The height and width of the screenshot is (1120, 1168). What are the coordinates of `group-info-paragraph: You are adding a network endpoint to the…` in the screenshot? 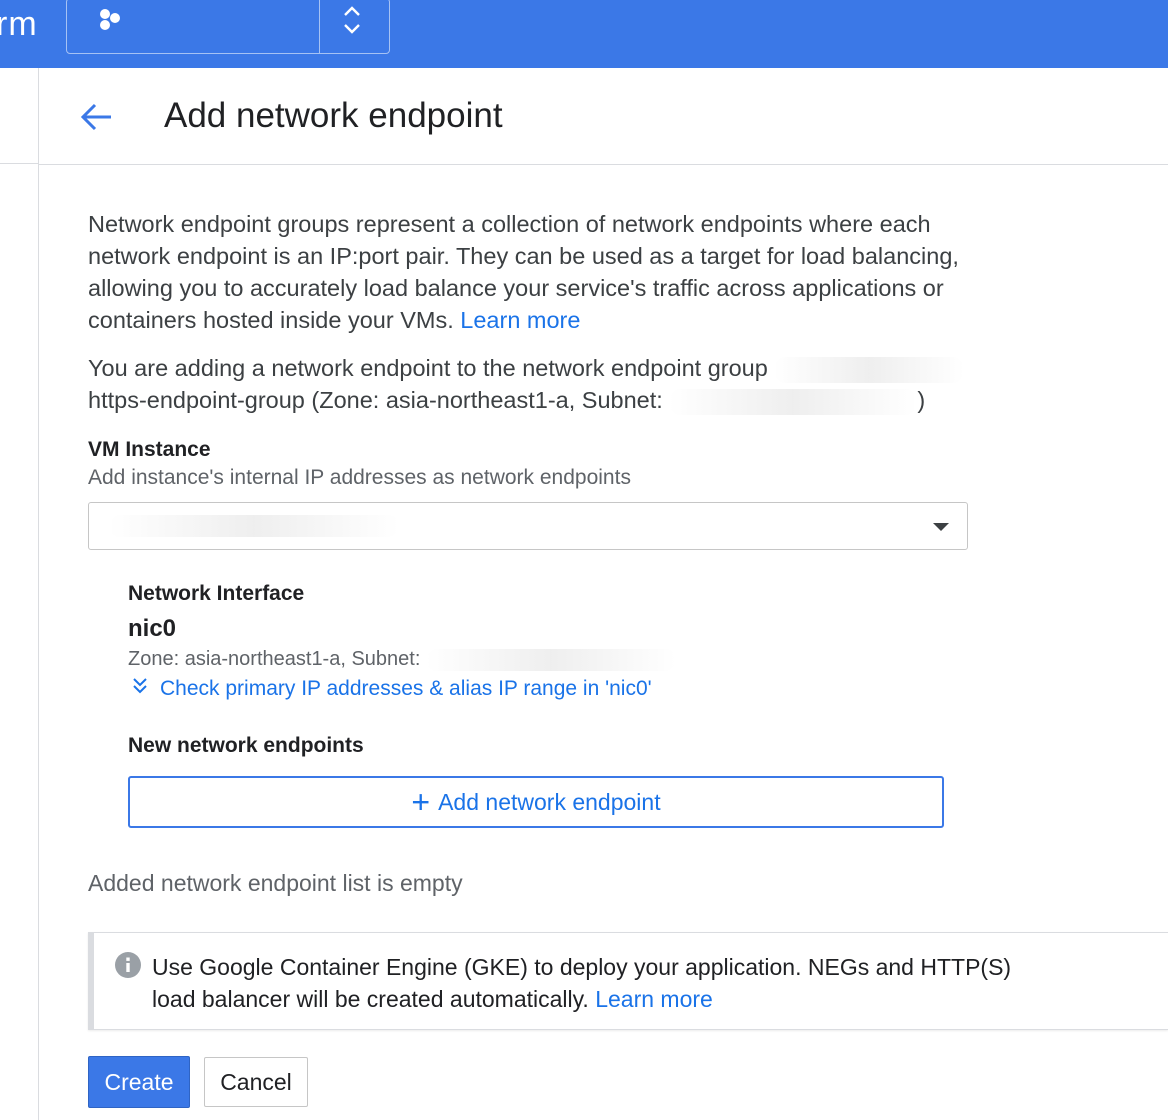 It's located at (528, 384).